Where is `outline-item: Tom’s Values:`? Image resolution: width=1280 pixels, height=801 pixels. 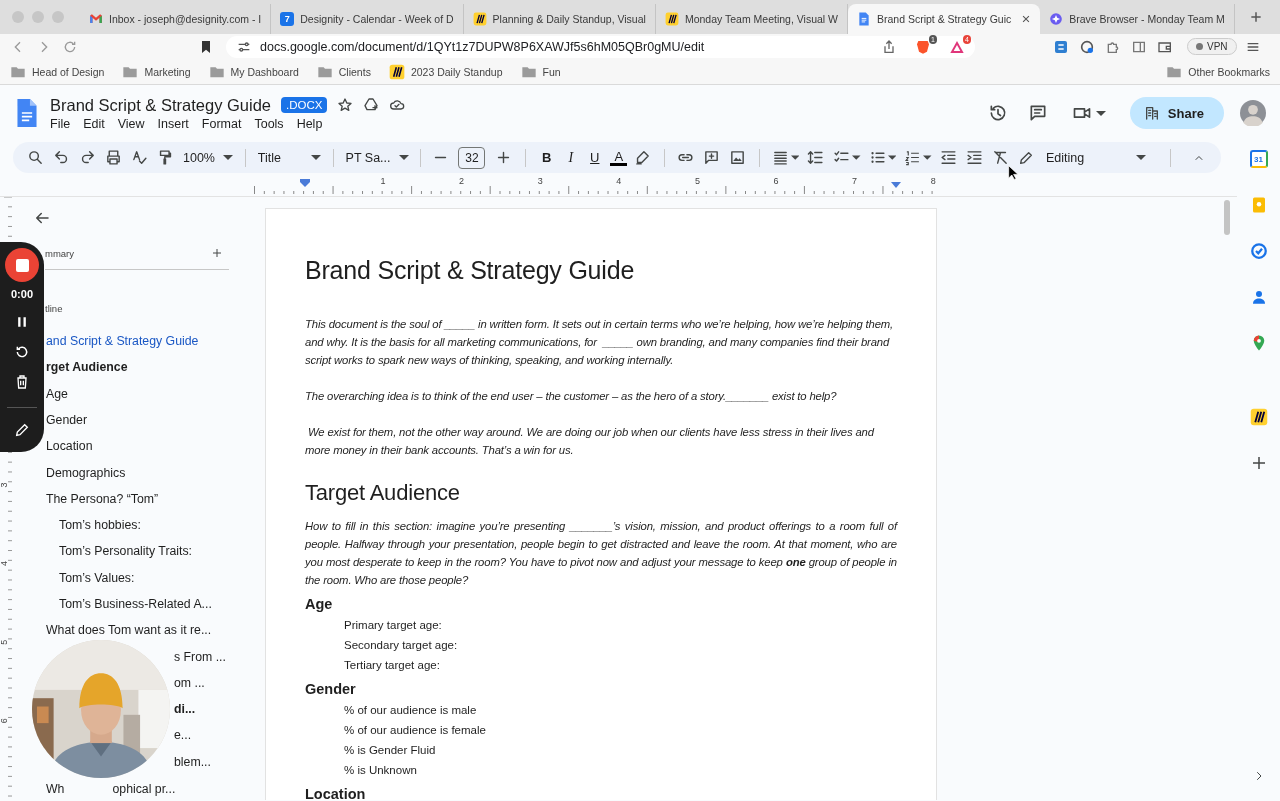 outline-item: Tom’s Values: is located at coordinates (97, 577).